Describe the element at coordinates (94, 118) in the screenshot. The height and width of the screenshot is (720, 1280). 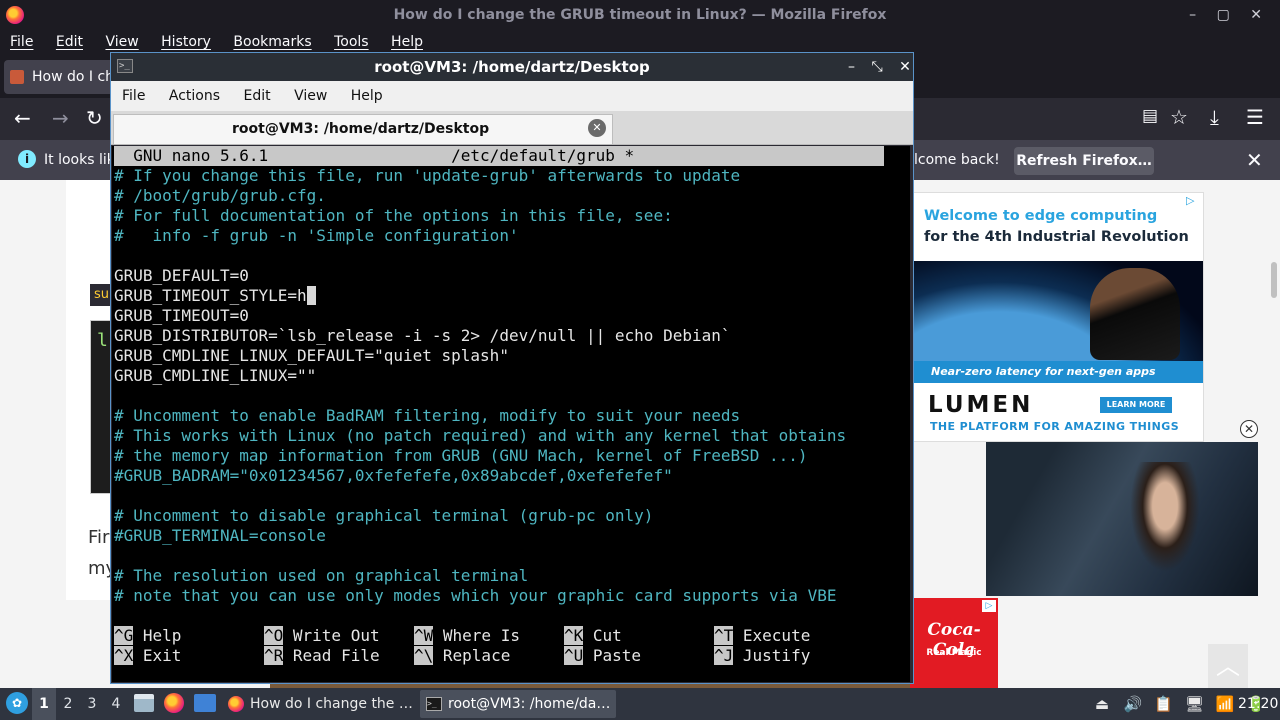
I see `reload-icon: ↻` at that location.